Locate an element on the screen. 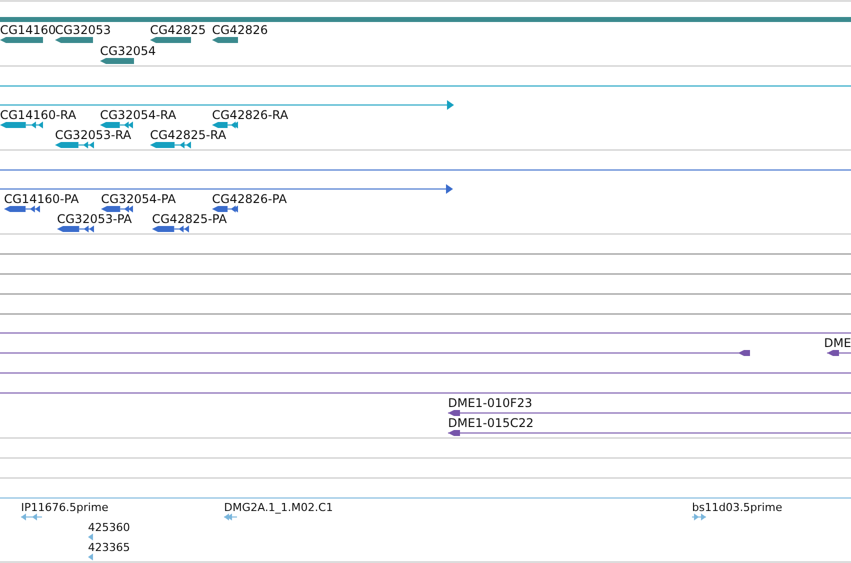  feature-label: CG42825-PA is located at coordinates (189, 219).